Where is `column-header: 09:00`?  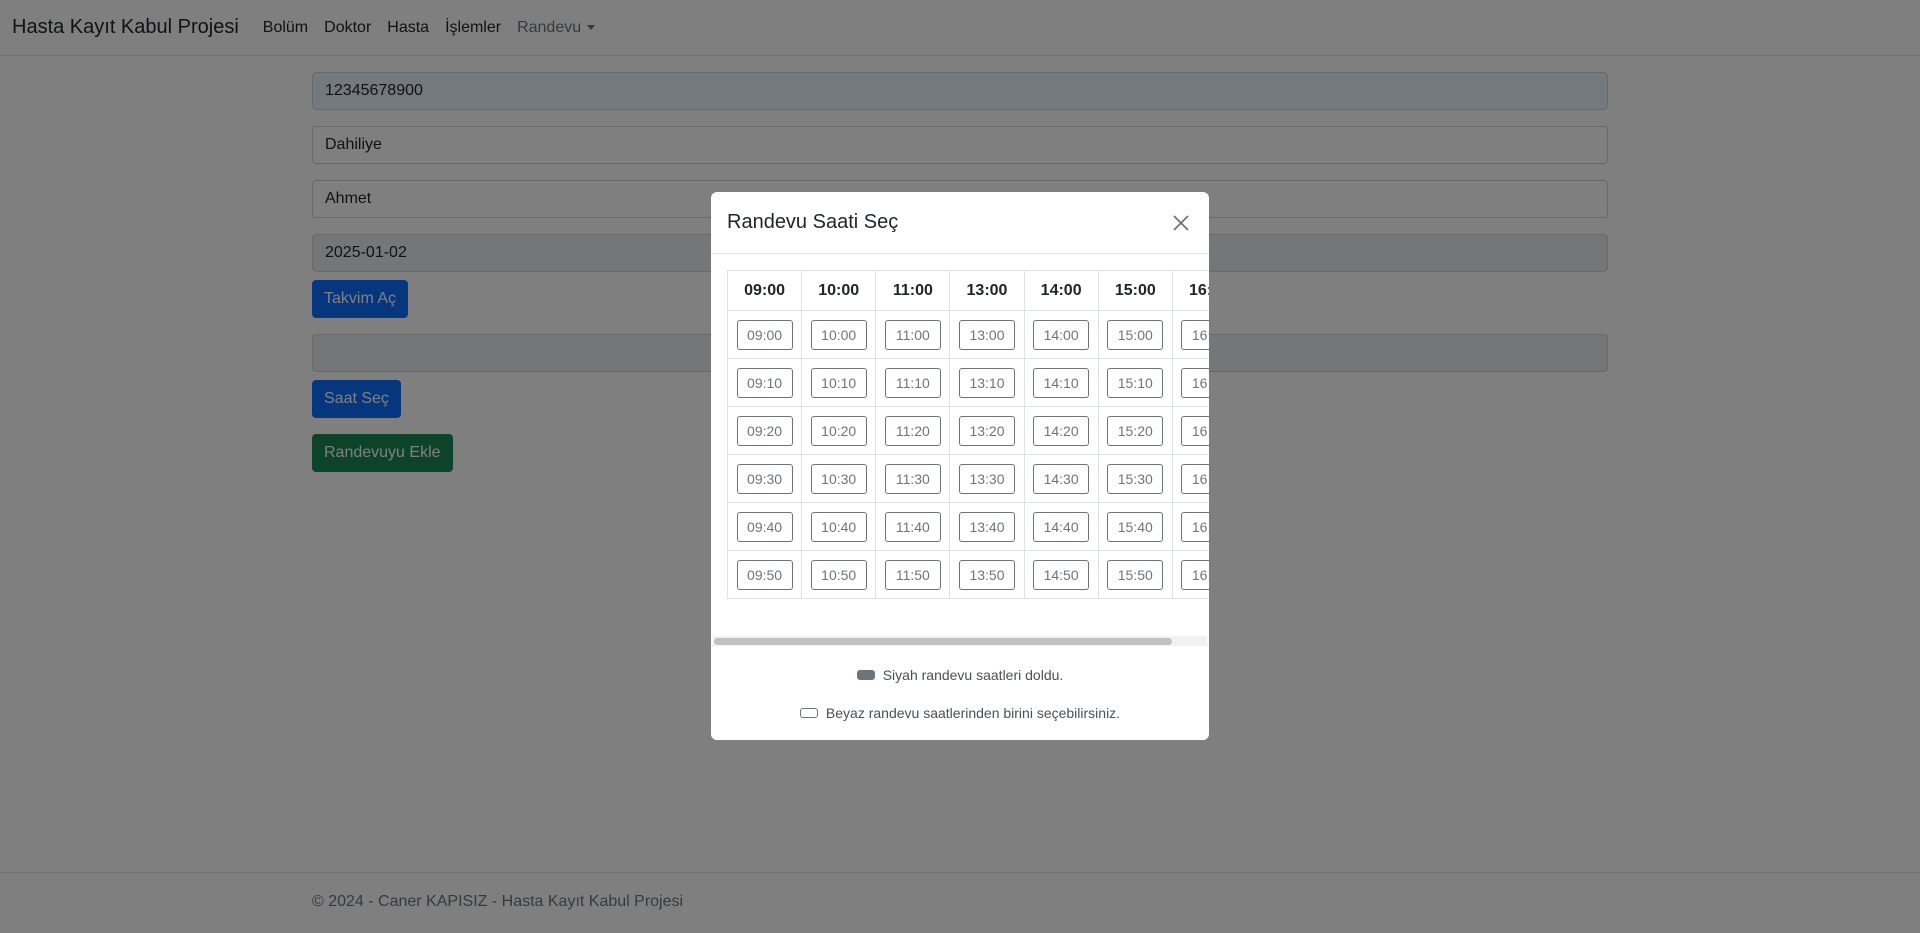
column-header: 09:00 is located at coordinates (764, 290).